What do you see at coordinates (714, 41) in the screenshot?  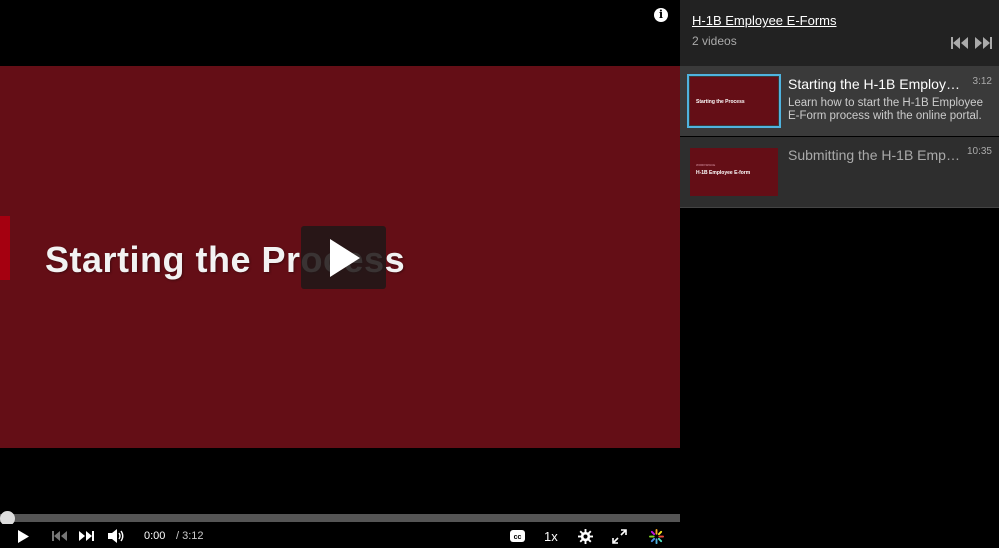 I see `playlist-count: 2 videos` at bounding box center [714, 41].